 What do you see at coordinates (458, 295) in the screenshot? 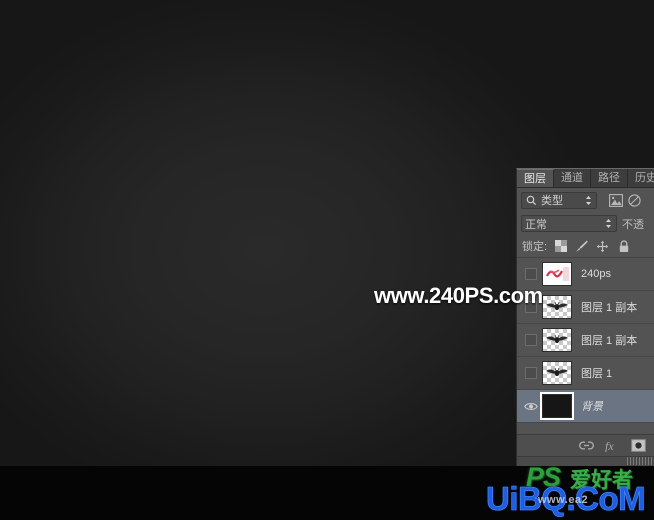
I see `watermark-text: www.240PS.com` at bounding box center [458, 295].